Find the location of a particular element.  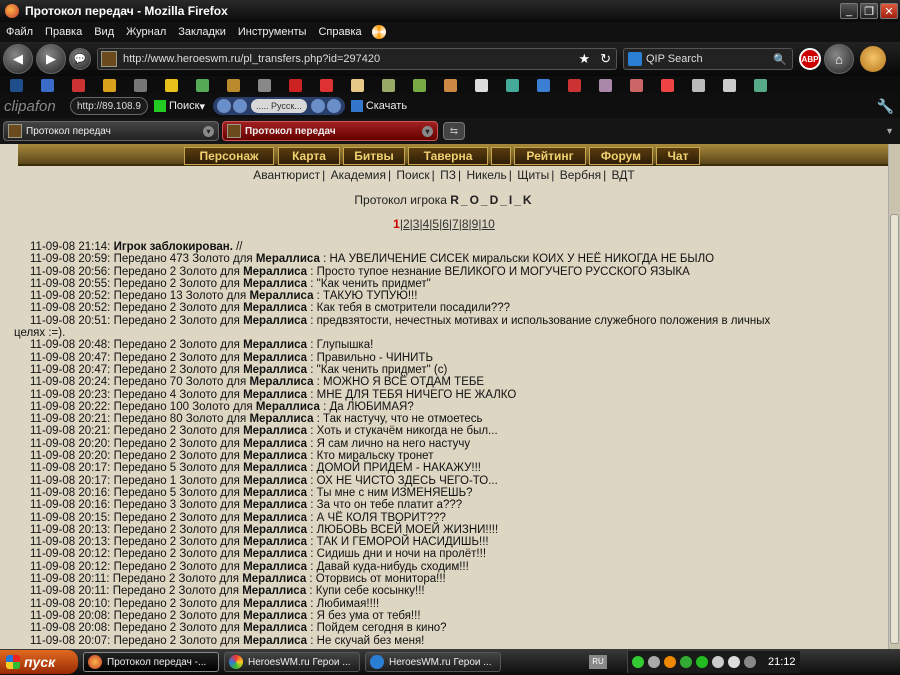

menu-help: Справка is located at coordinates (339, 32).